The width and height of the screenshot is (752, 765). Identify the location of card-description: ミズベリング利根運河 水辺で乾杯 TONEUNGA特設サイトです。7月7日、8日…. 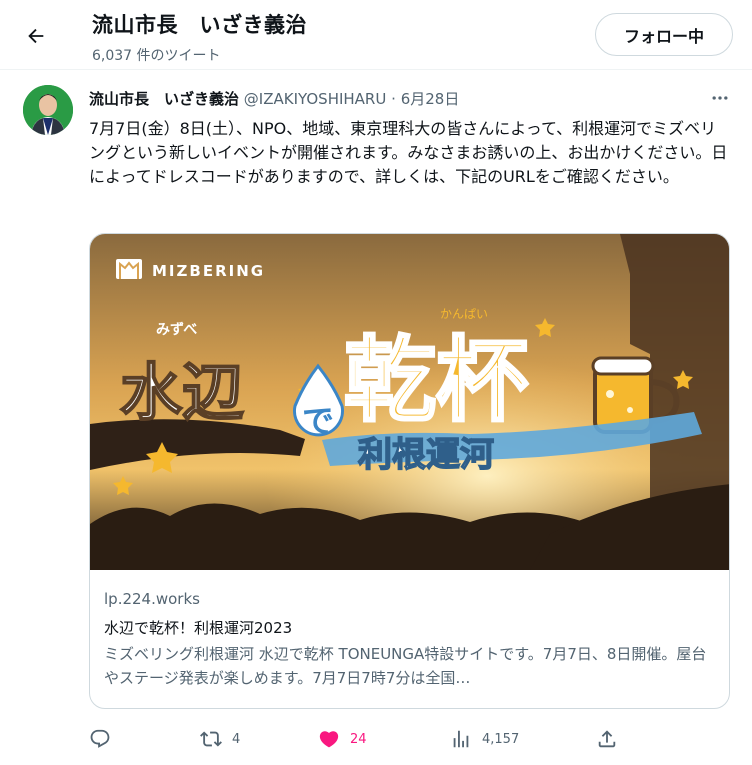
(405, 666).